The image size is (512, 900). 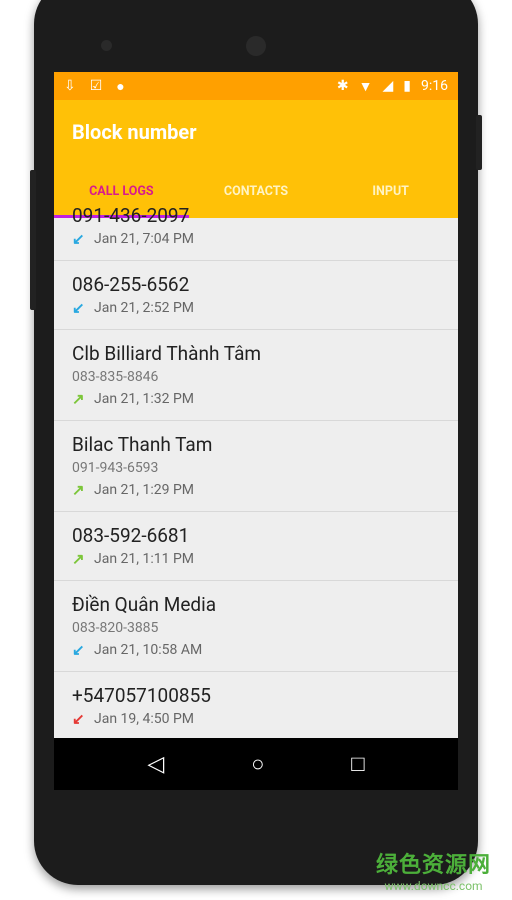 I want to click on volume-button, so click(x=33, y=240).